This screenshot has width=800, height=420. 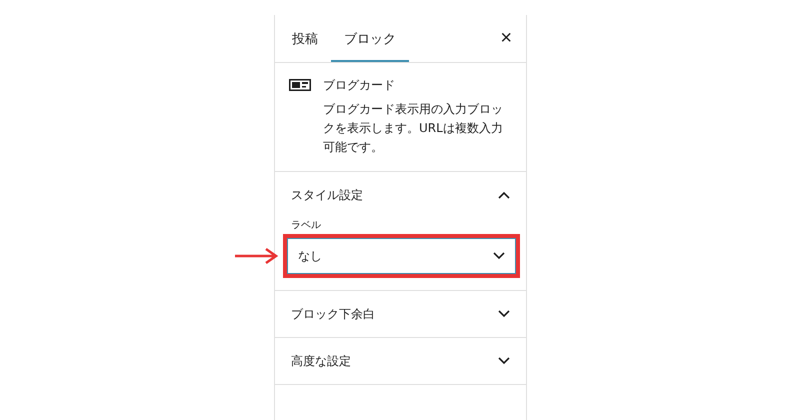 I want to click on block-description: ブログカード表示用の入力ブロックを表示します。URLは複数入力可能です。, so click(x=413, y=128).